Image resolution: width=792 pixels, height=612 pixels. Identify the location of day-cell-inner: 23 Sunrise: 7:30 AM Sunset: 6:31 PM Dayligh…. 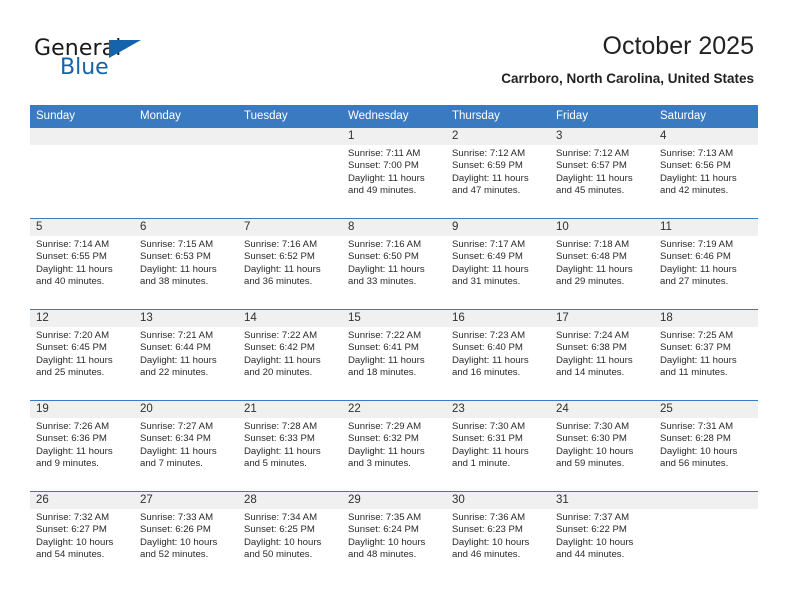
(498, 446).